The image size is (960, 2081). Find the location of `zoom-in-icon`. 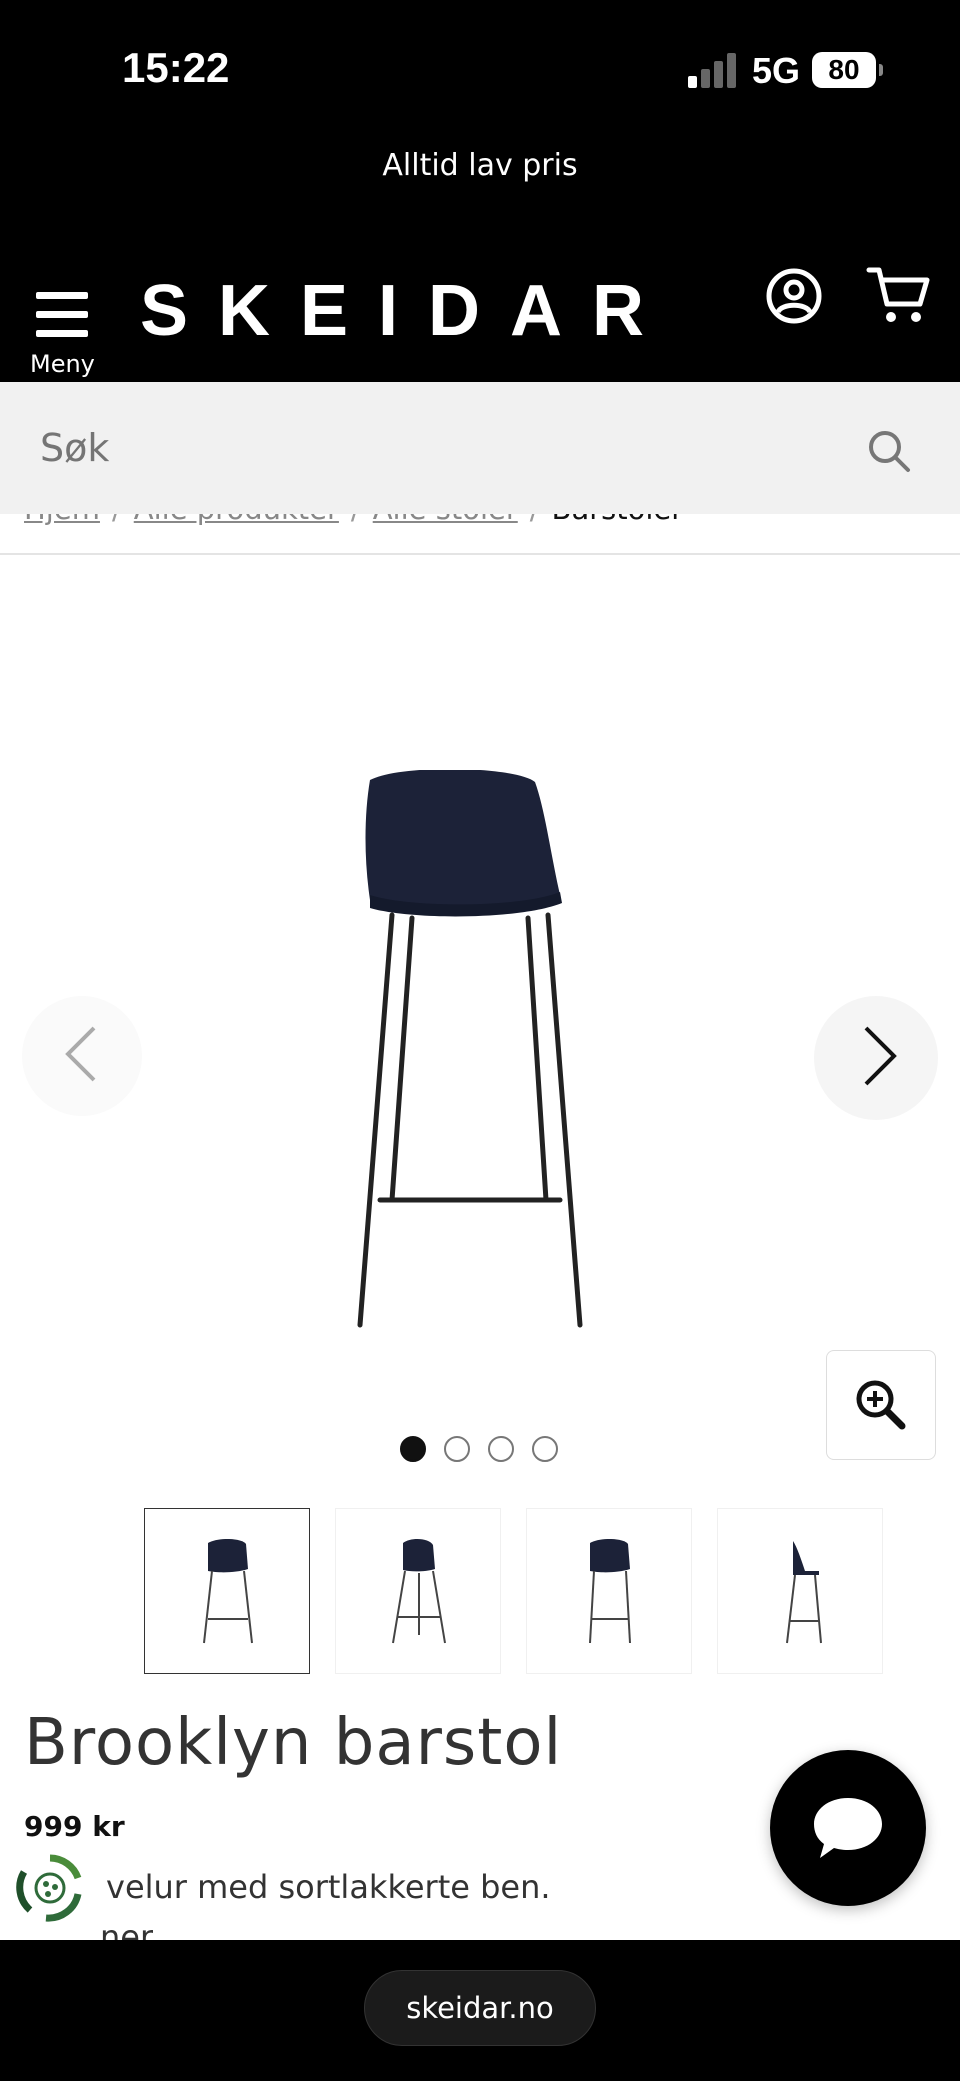

zoom-in-icon is located at coordinates (881, 1405).